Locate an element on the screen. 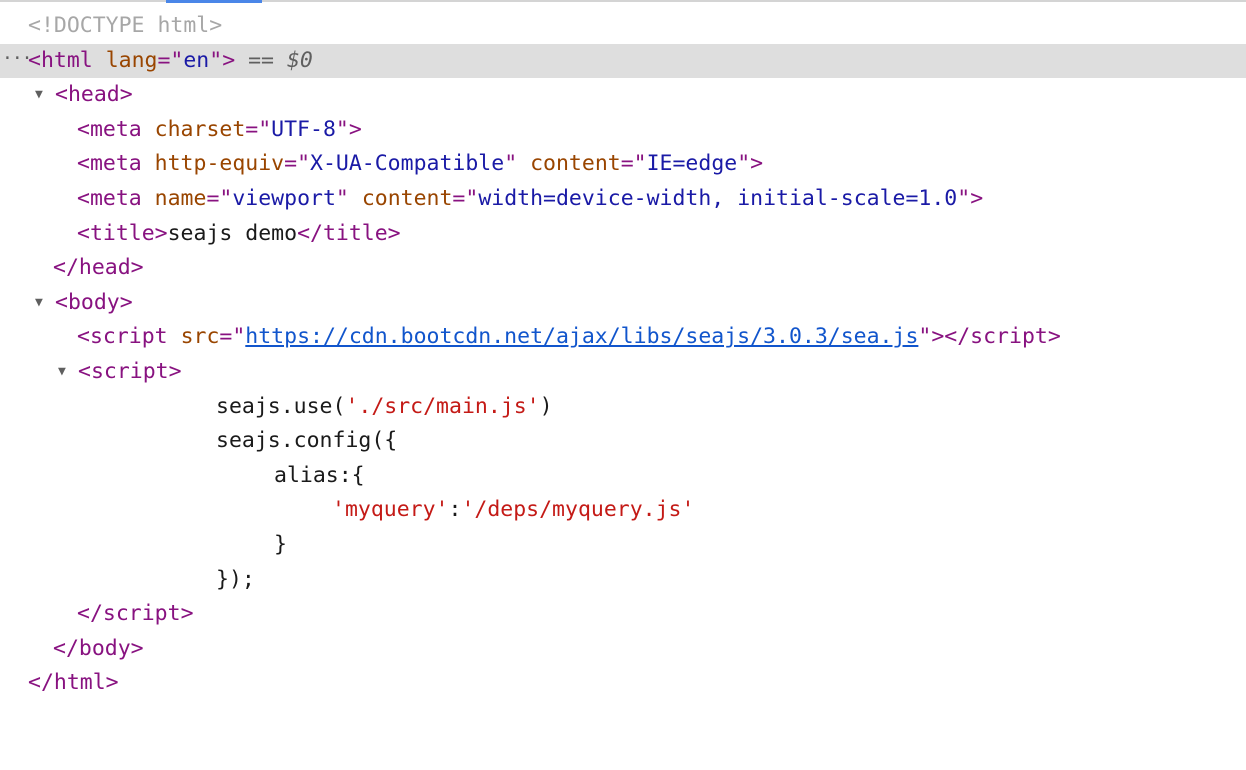  code-string: '/deps/myquery.js' is located at coordinates (578, 510).